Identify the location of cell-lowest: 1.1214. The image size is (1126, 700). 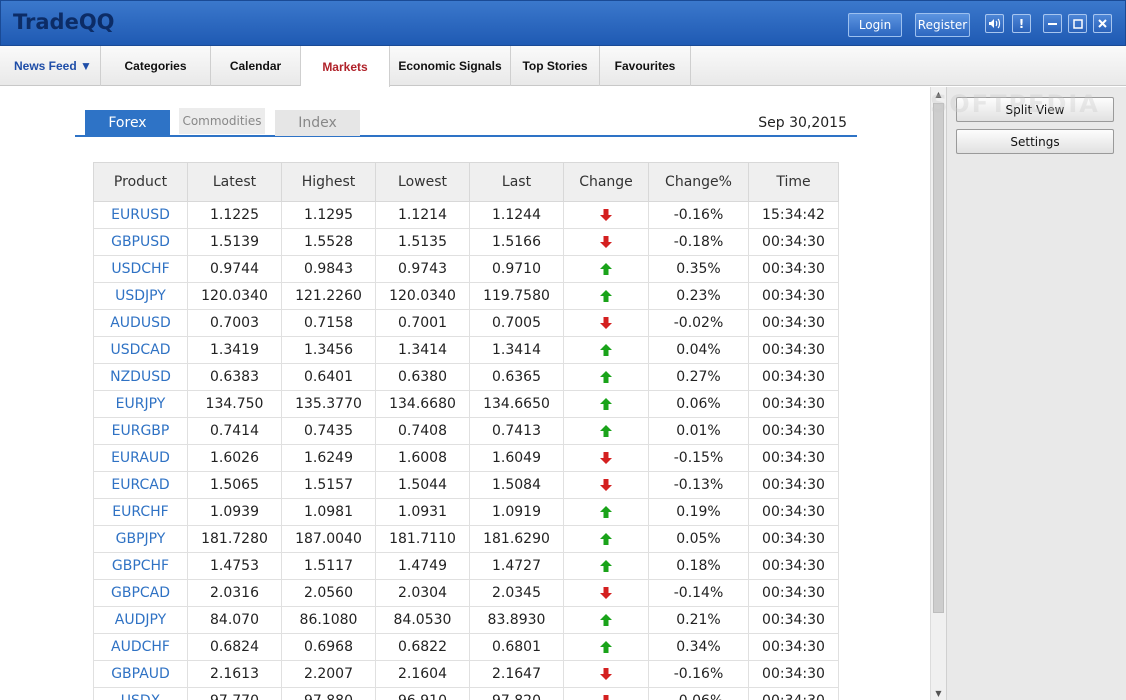
(422, 215).